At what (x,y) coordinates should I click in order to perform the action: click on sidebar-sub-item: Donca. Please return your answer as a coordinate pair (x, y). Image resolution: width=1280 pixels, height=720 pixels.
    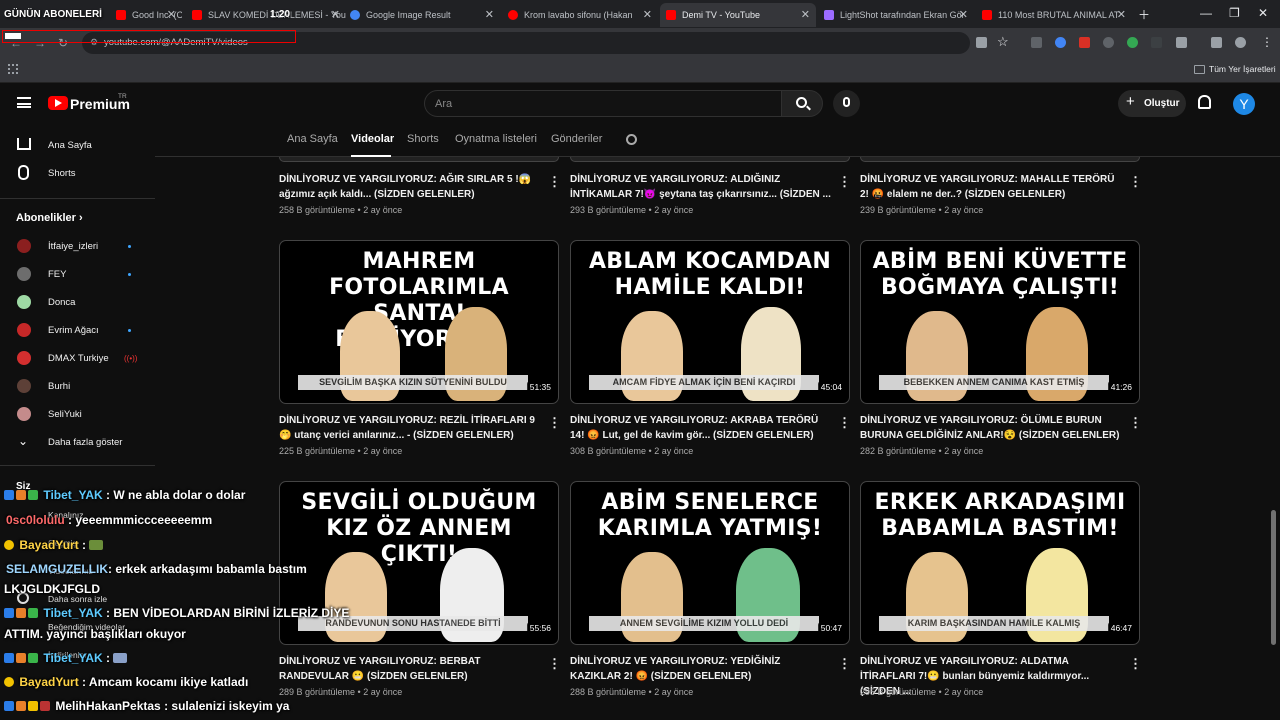
    Looking at the image, I should click on (77, 302).